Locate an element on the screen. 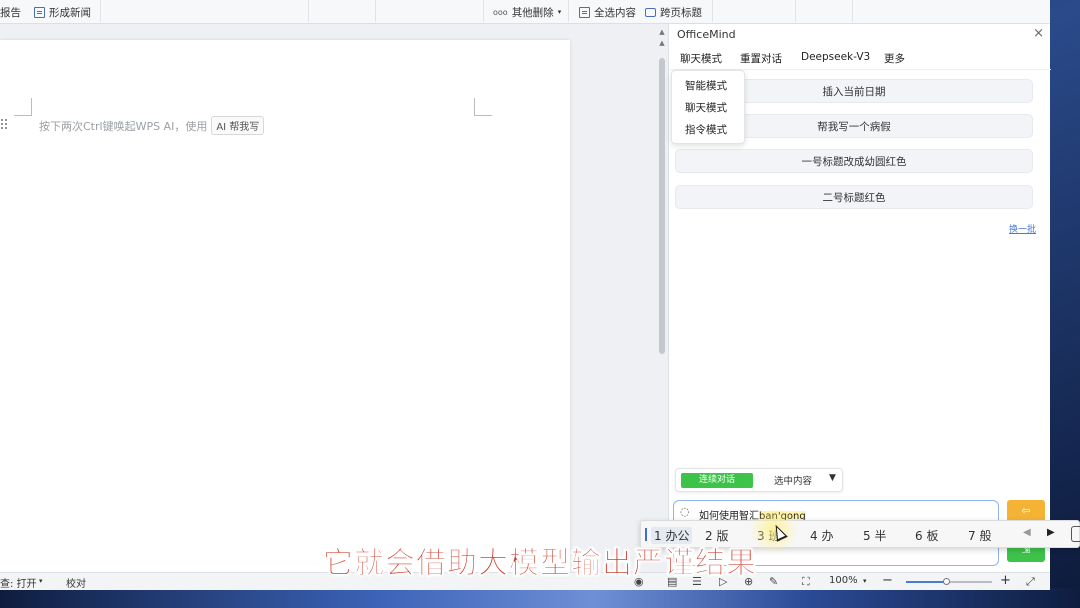  ime-toolbox-icon is located at coordinates (1075, 534).